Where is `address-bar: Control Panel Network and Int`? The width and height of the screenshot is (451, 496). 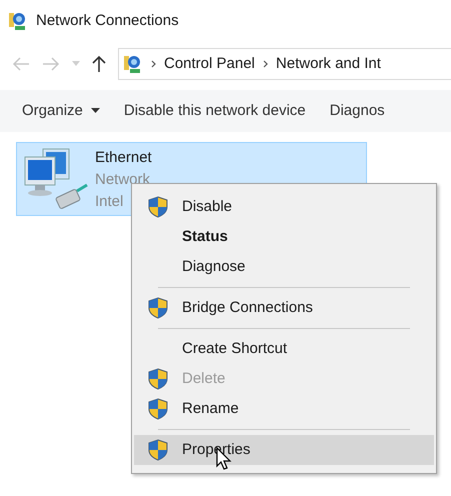
address-bar: Control Panel Network and Int is located at coordinates (284, 64).